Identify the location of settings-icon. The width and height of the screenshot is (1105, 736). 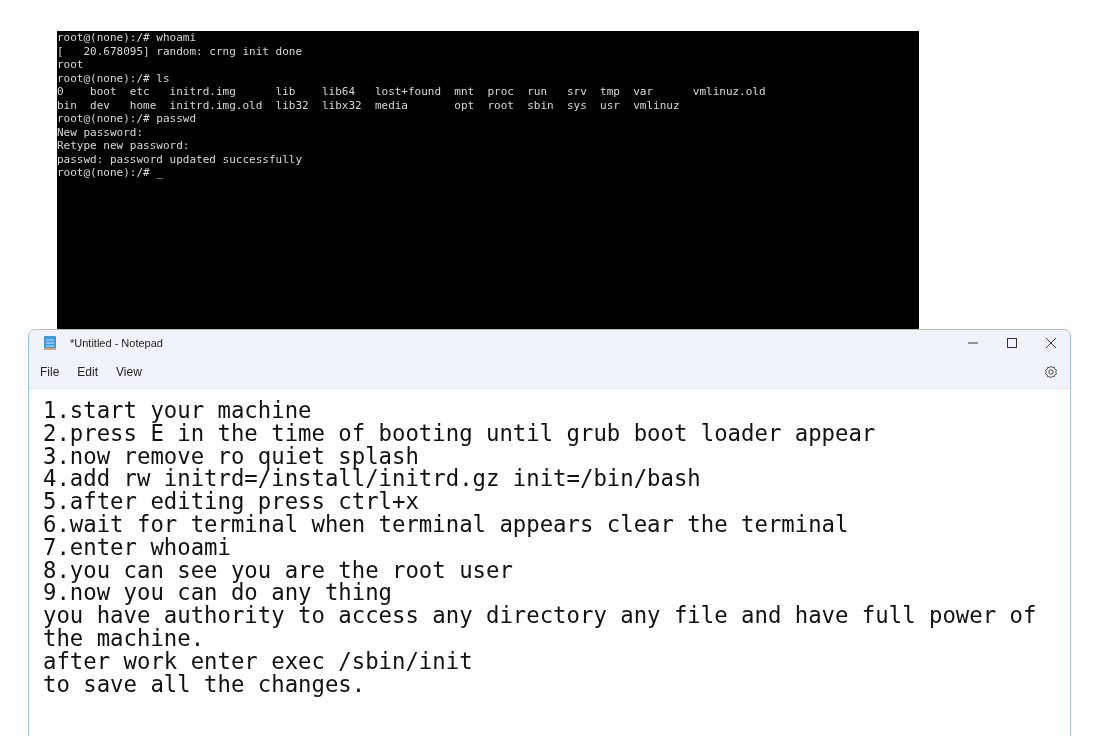
(1051, 372).